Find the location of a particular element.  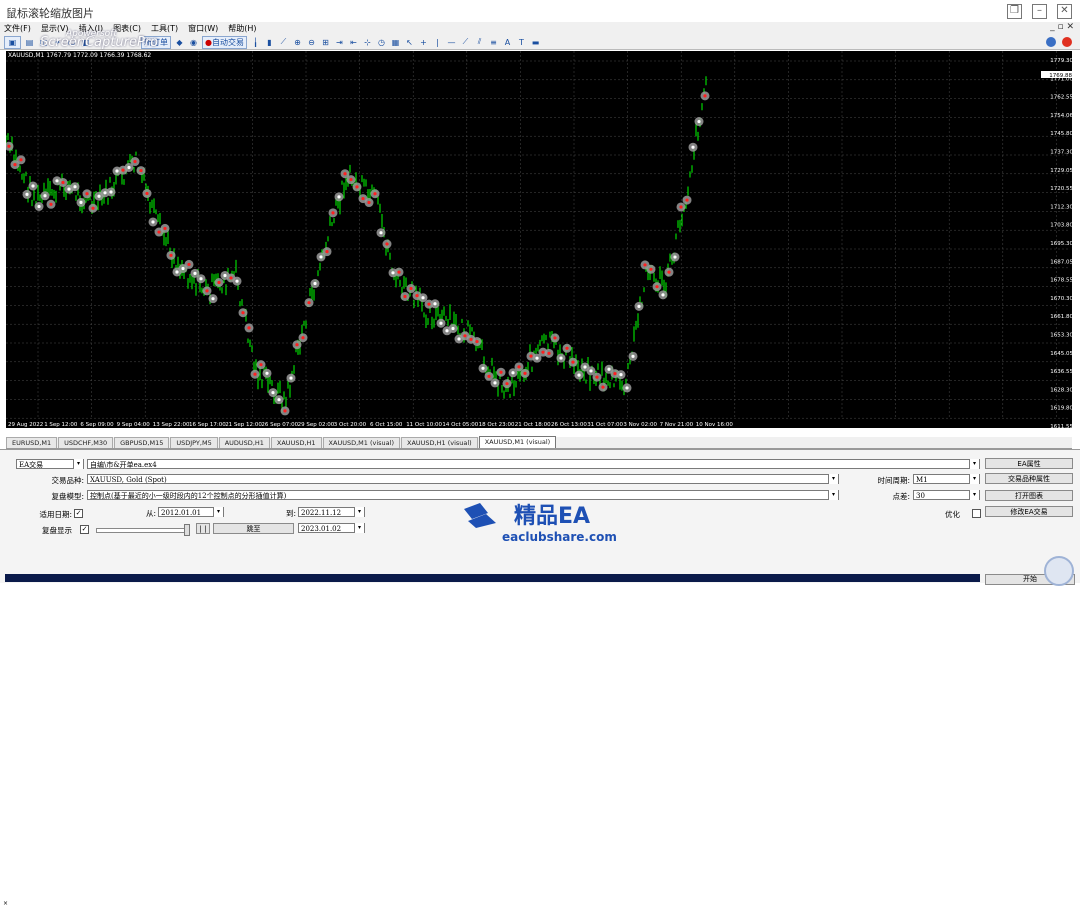

arrows-icon: ▬ is located at coordinates (535, 42).